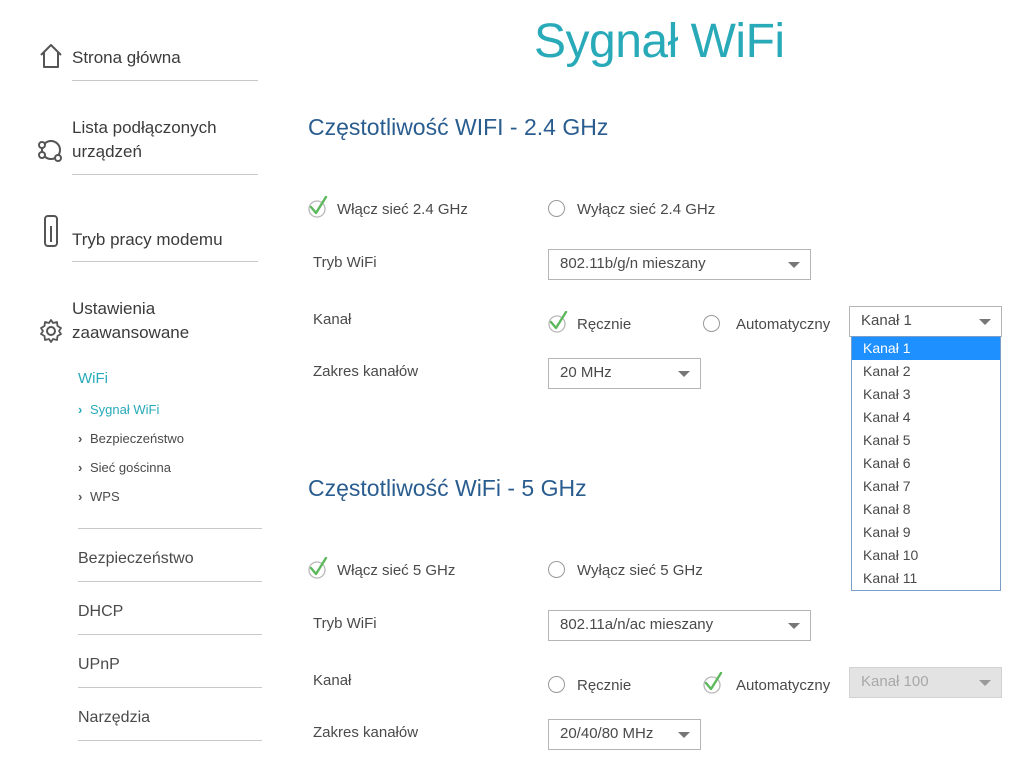  Describe the element at coordinates (100, 612) in the screenshot. I see `sidebar-link-dhcp: DHCP` at that location.